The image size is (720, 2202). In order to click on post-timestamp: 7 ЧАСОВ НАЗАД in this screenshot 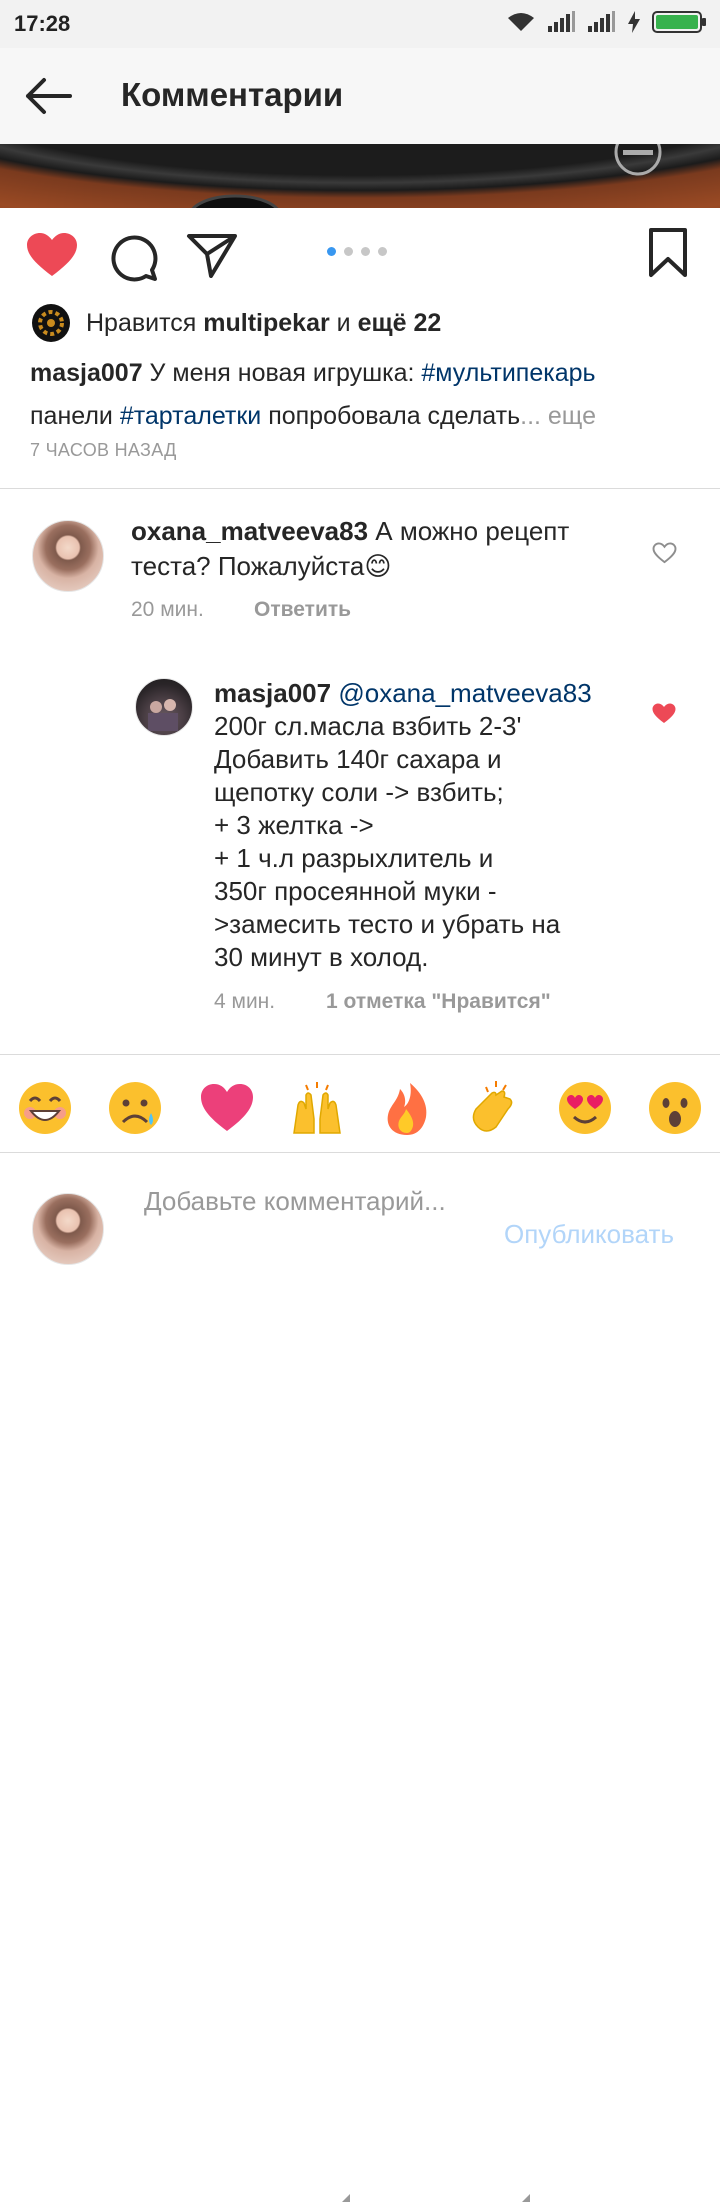, I will do `click(103, 450)`.